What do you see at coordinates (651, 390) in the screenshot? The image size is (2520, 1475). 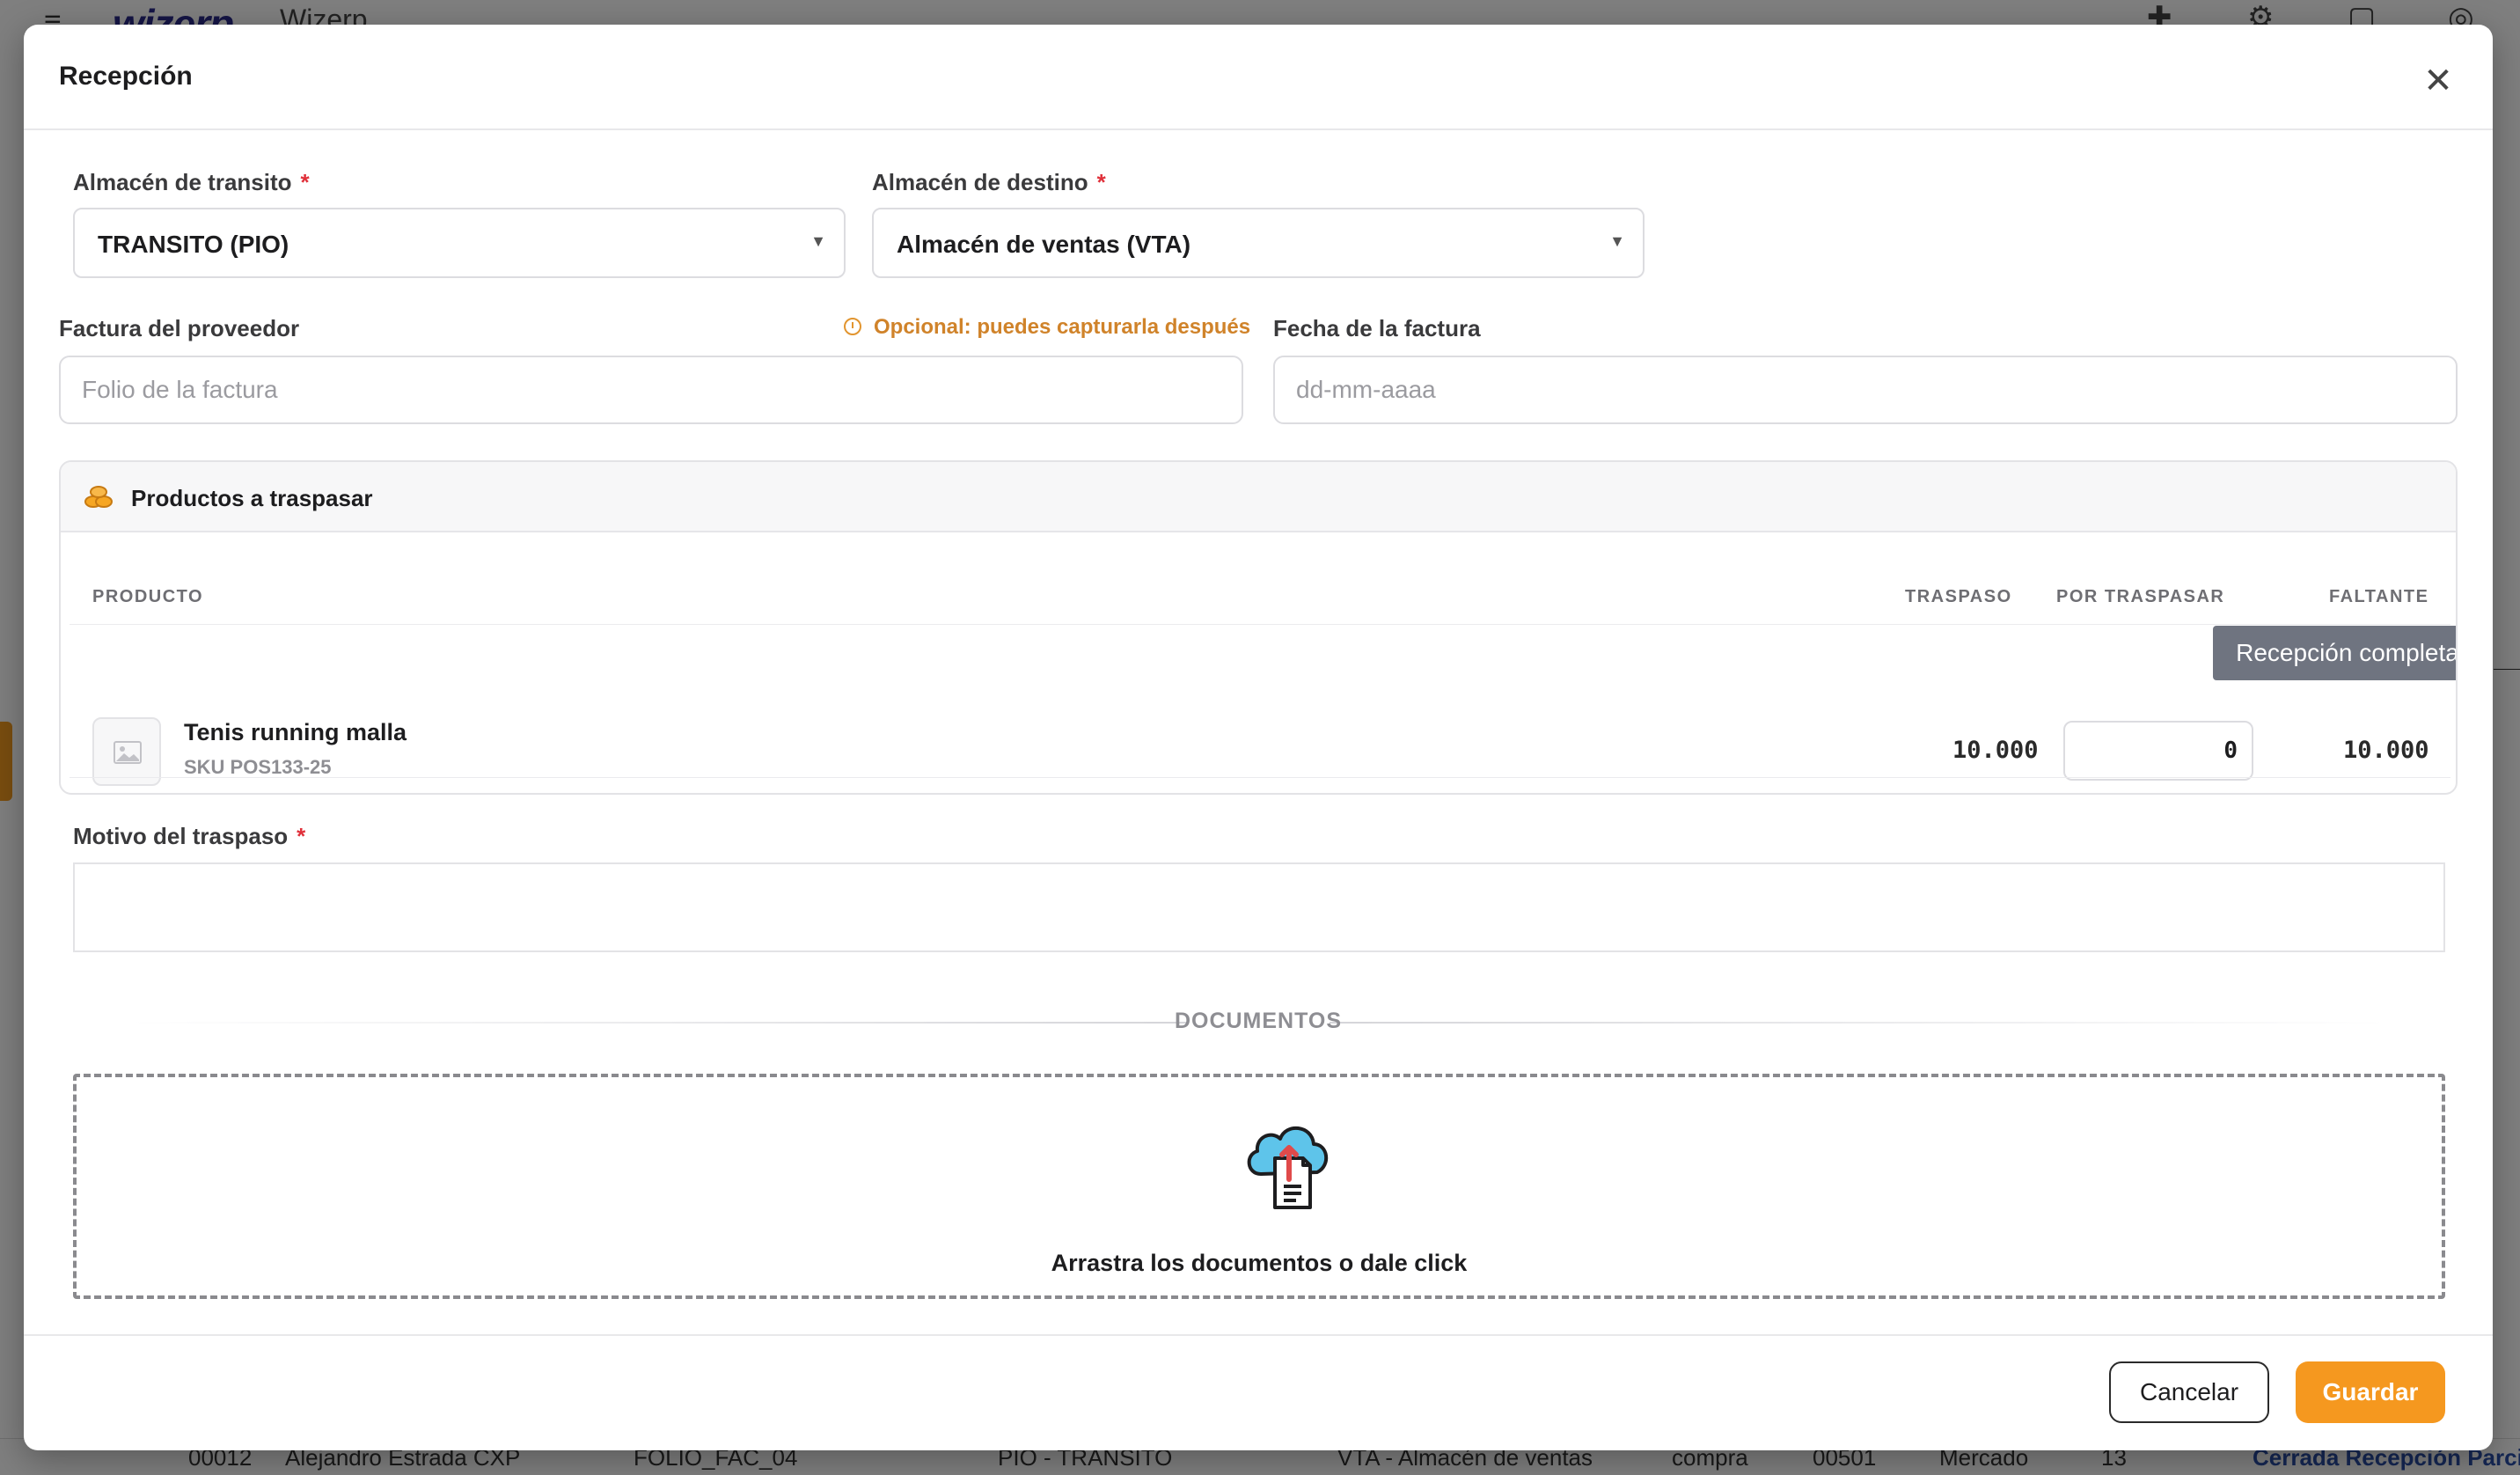 I see `invoice-input` at bounding box center [651, 390].